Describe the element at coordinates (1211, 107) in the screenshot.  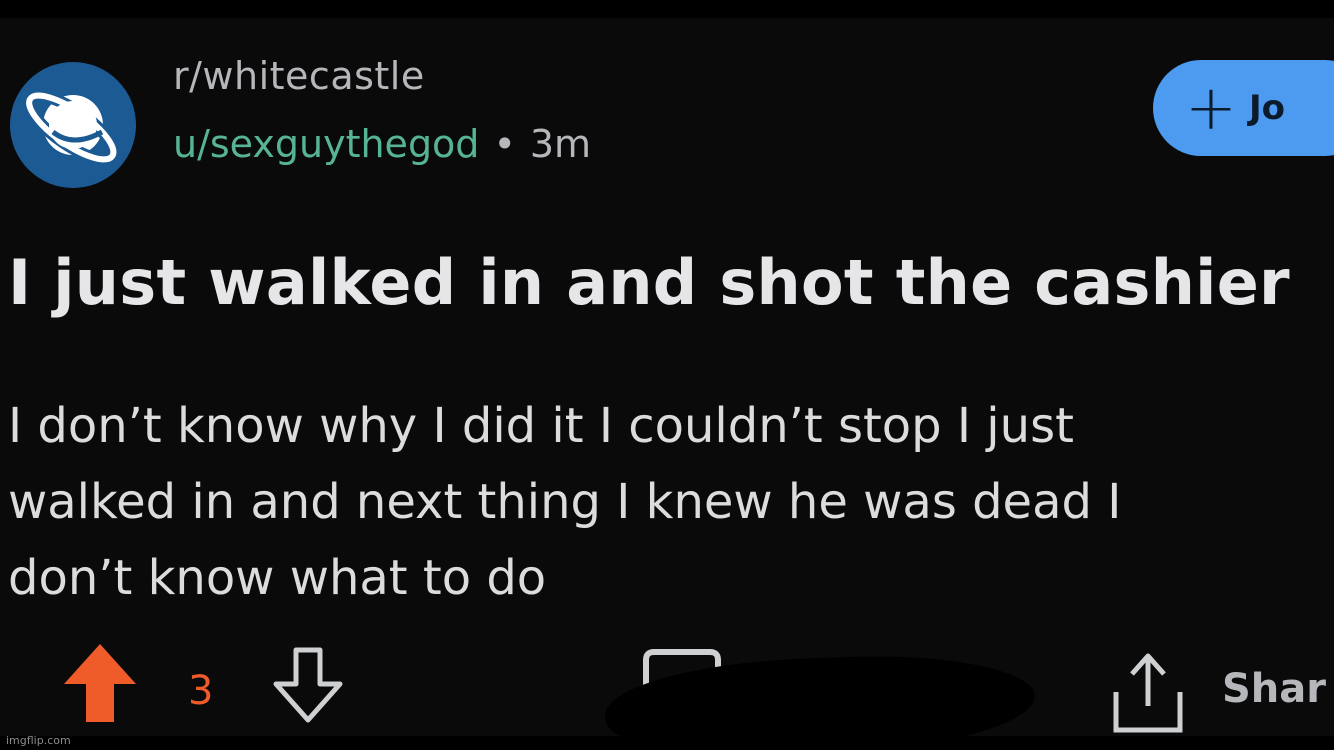
I see `plus-icon: +` at that location.